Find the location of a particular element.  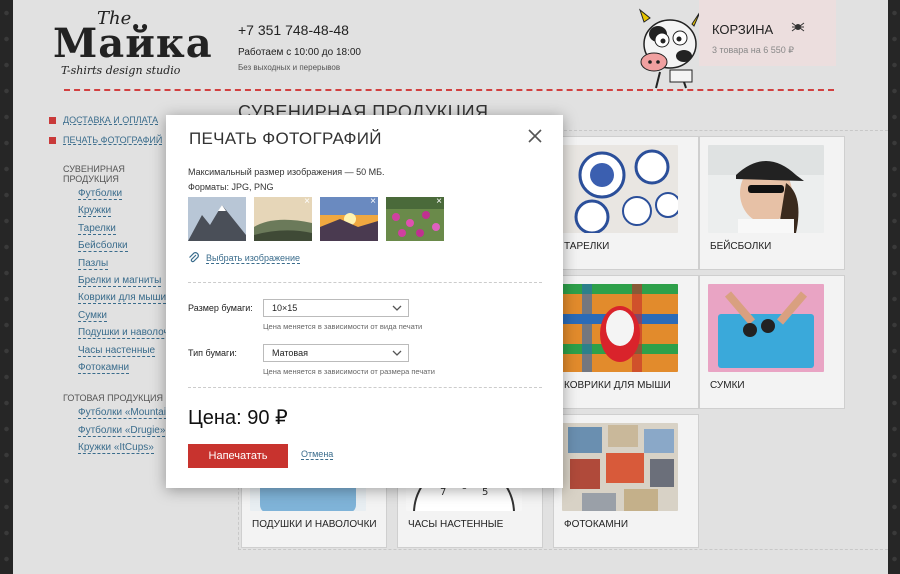

mountain-photo is located at coordinates (217, 219).